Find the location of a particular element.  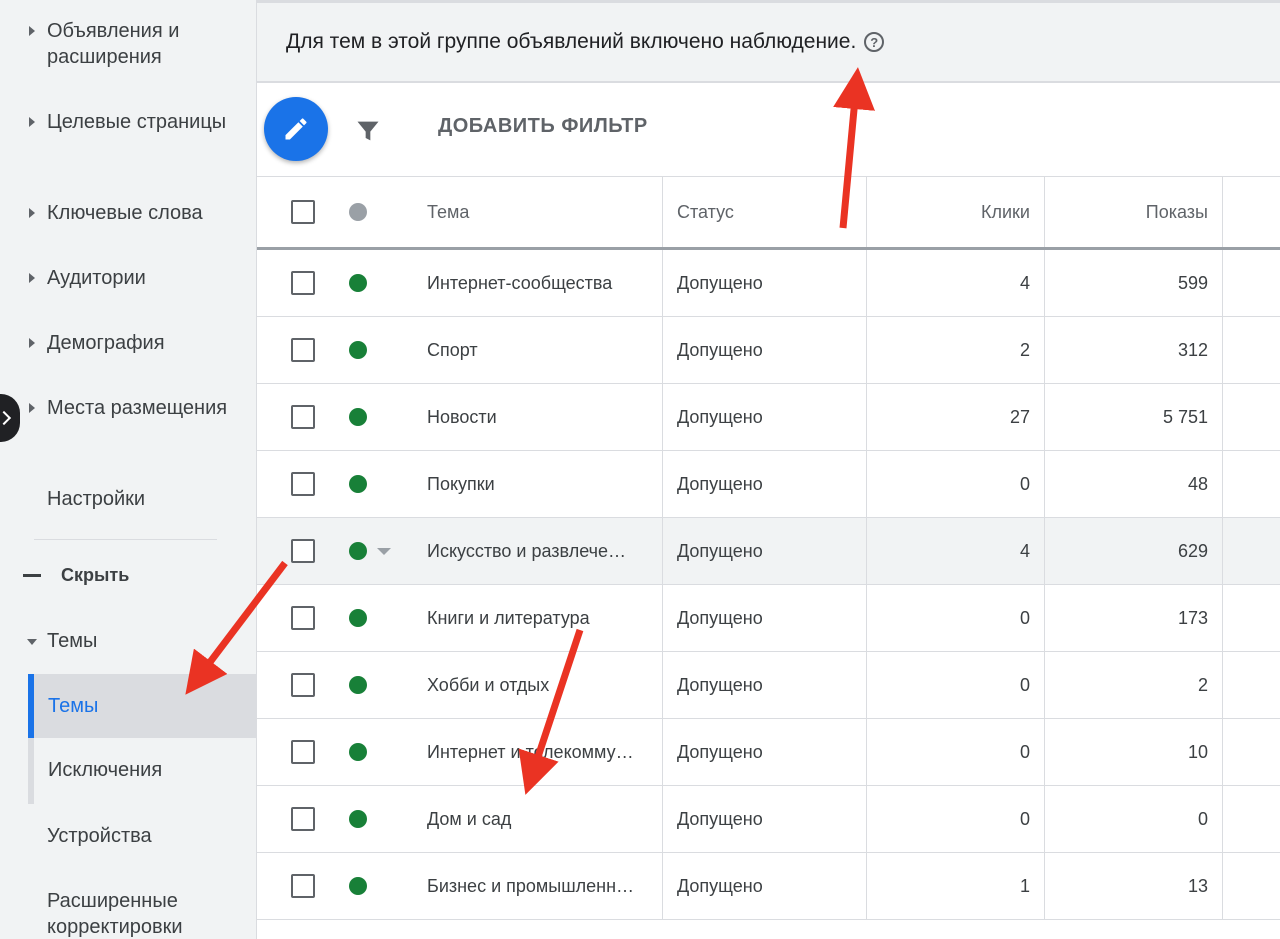

impressions-cell: 599 is located at coordinates (1134, 283).